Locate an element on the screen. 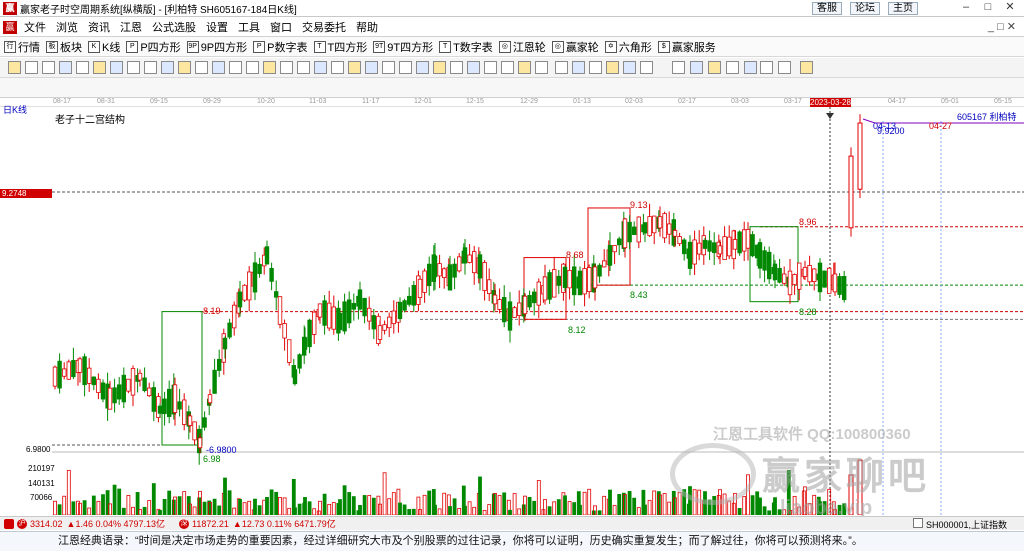 The height and width of the screenshot is (551, 1024). forum-link: 论坛 is located at coordinates (865, 8).